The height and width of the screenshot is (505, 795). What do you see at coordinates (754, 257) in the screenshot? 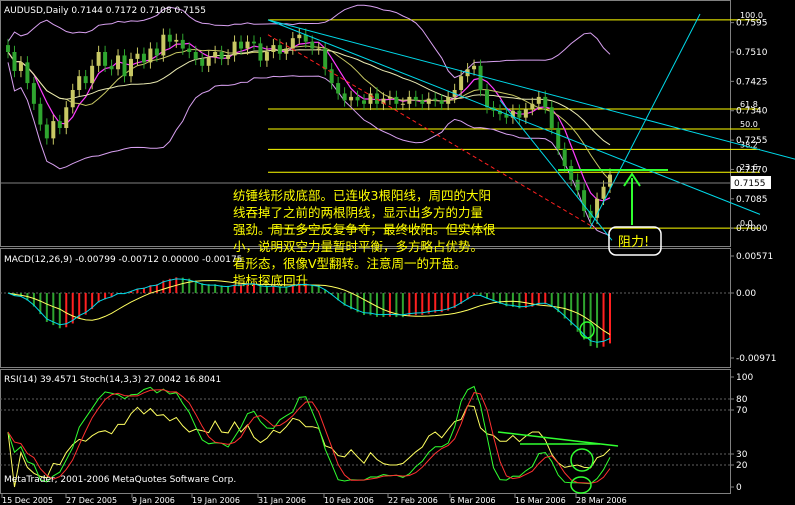
I see `macd-tick-label: 0.00571` at bounding box center [754, 257].